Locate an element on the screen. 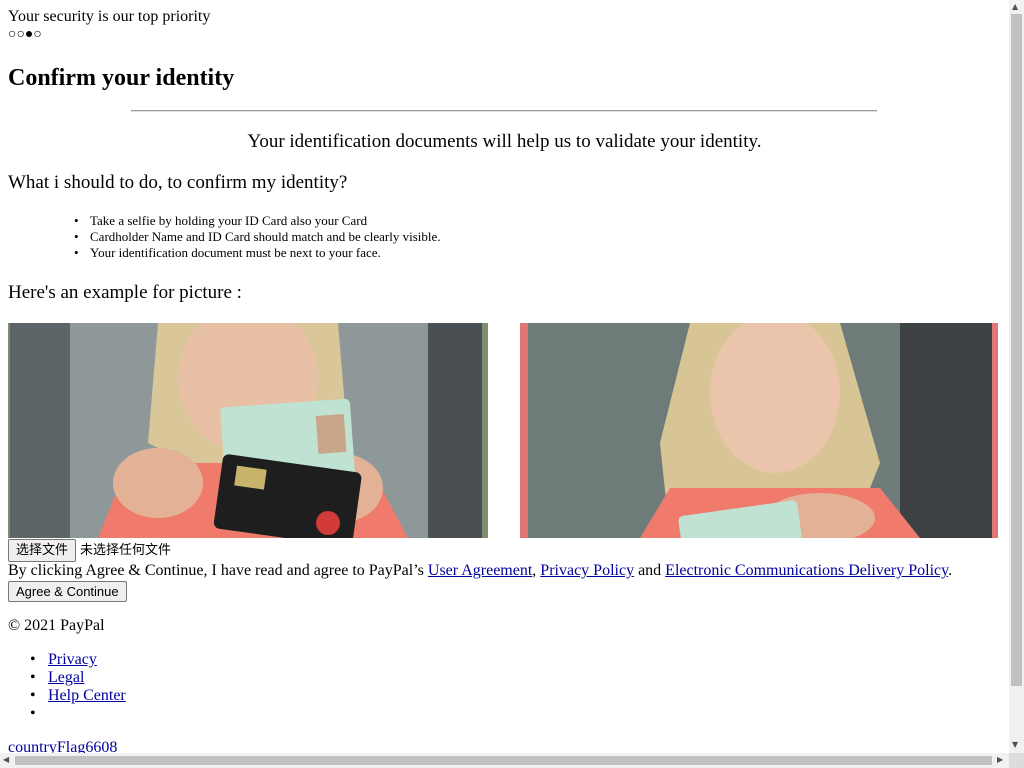  footer-link-help-center: Help Center is located at coordinates (87, 695).